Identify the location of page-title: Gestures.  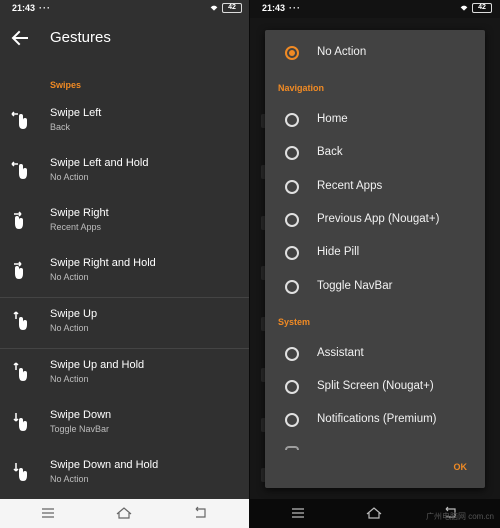
(80, 37).